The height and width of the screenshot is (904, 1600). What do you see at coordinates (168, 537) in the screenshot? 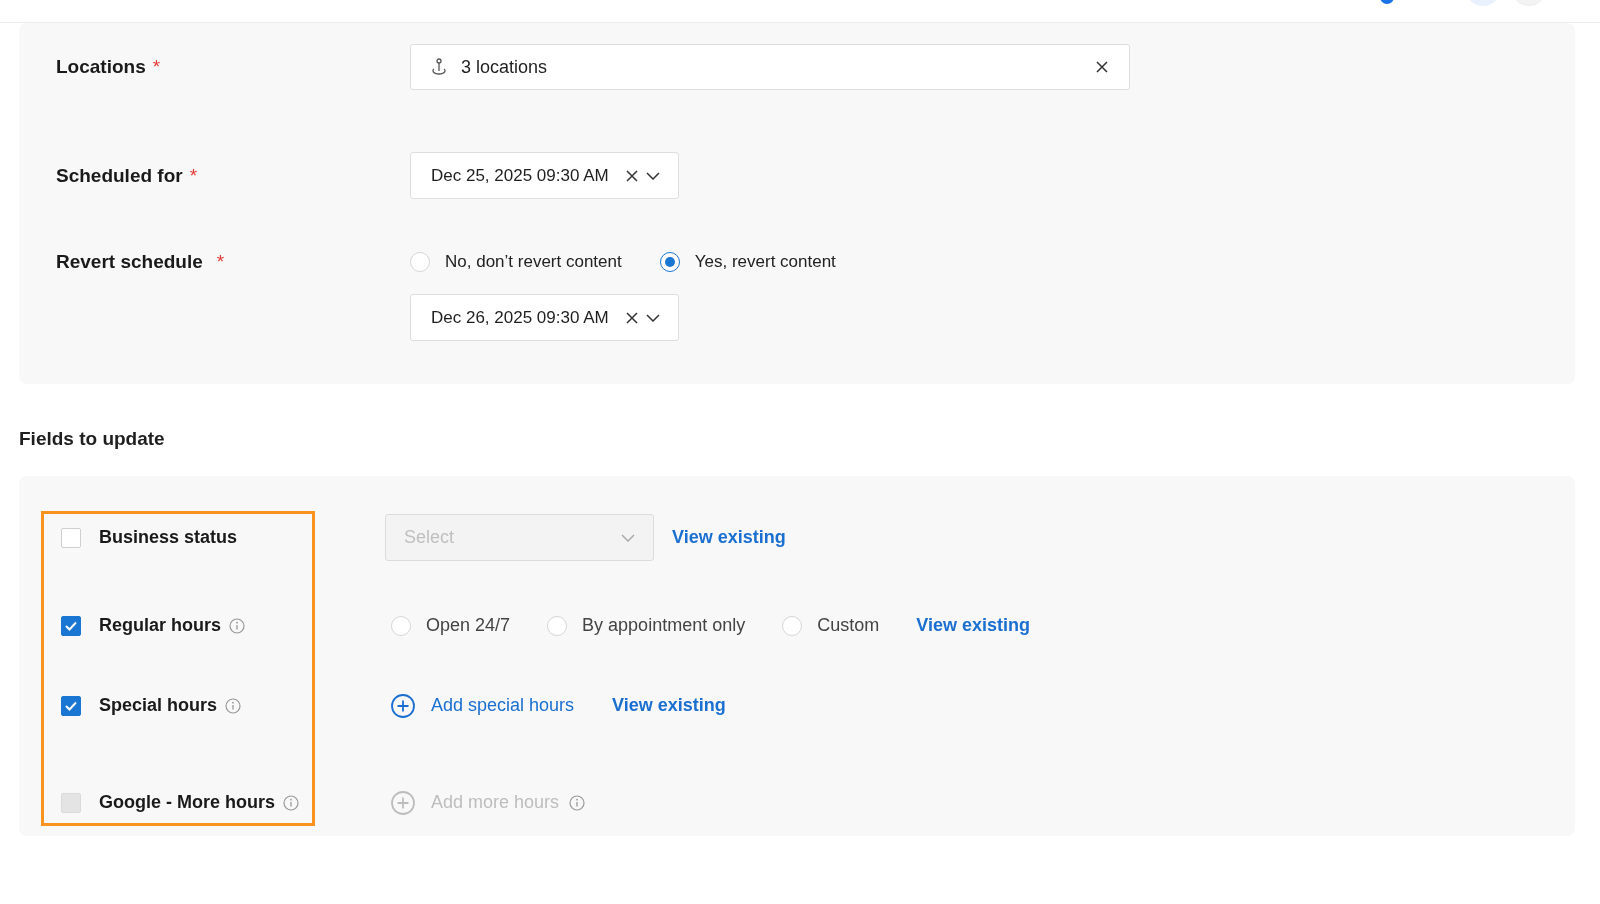
I see `field-label: Business status` at bounding box center [168, 537].